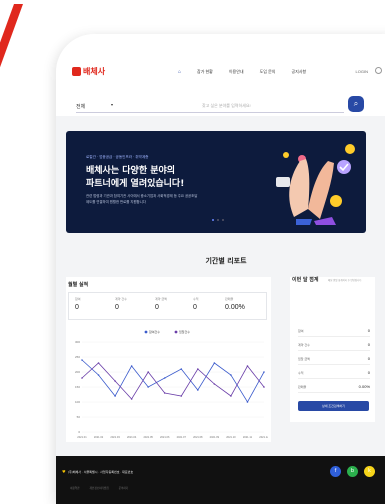  What do you see at coordinates (235, 307) in the screenshot?
I see `stat-value: 0.00%` at bounding box center [235, 307].